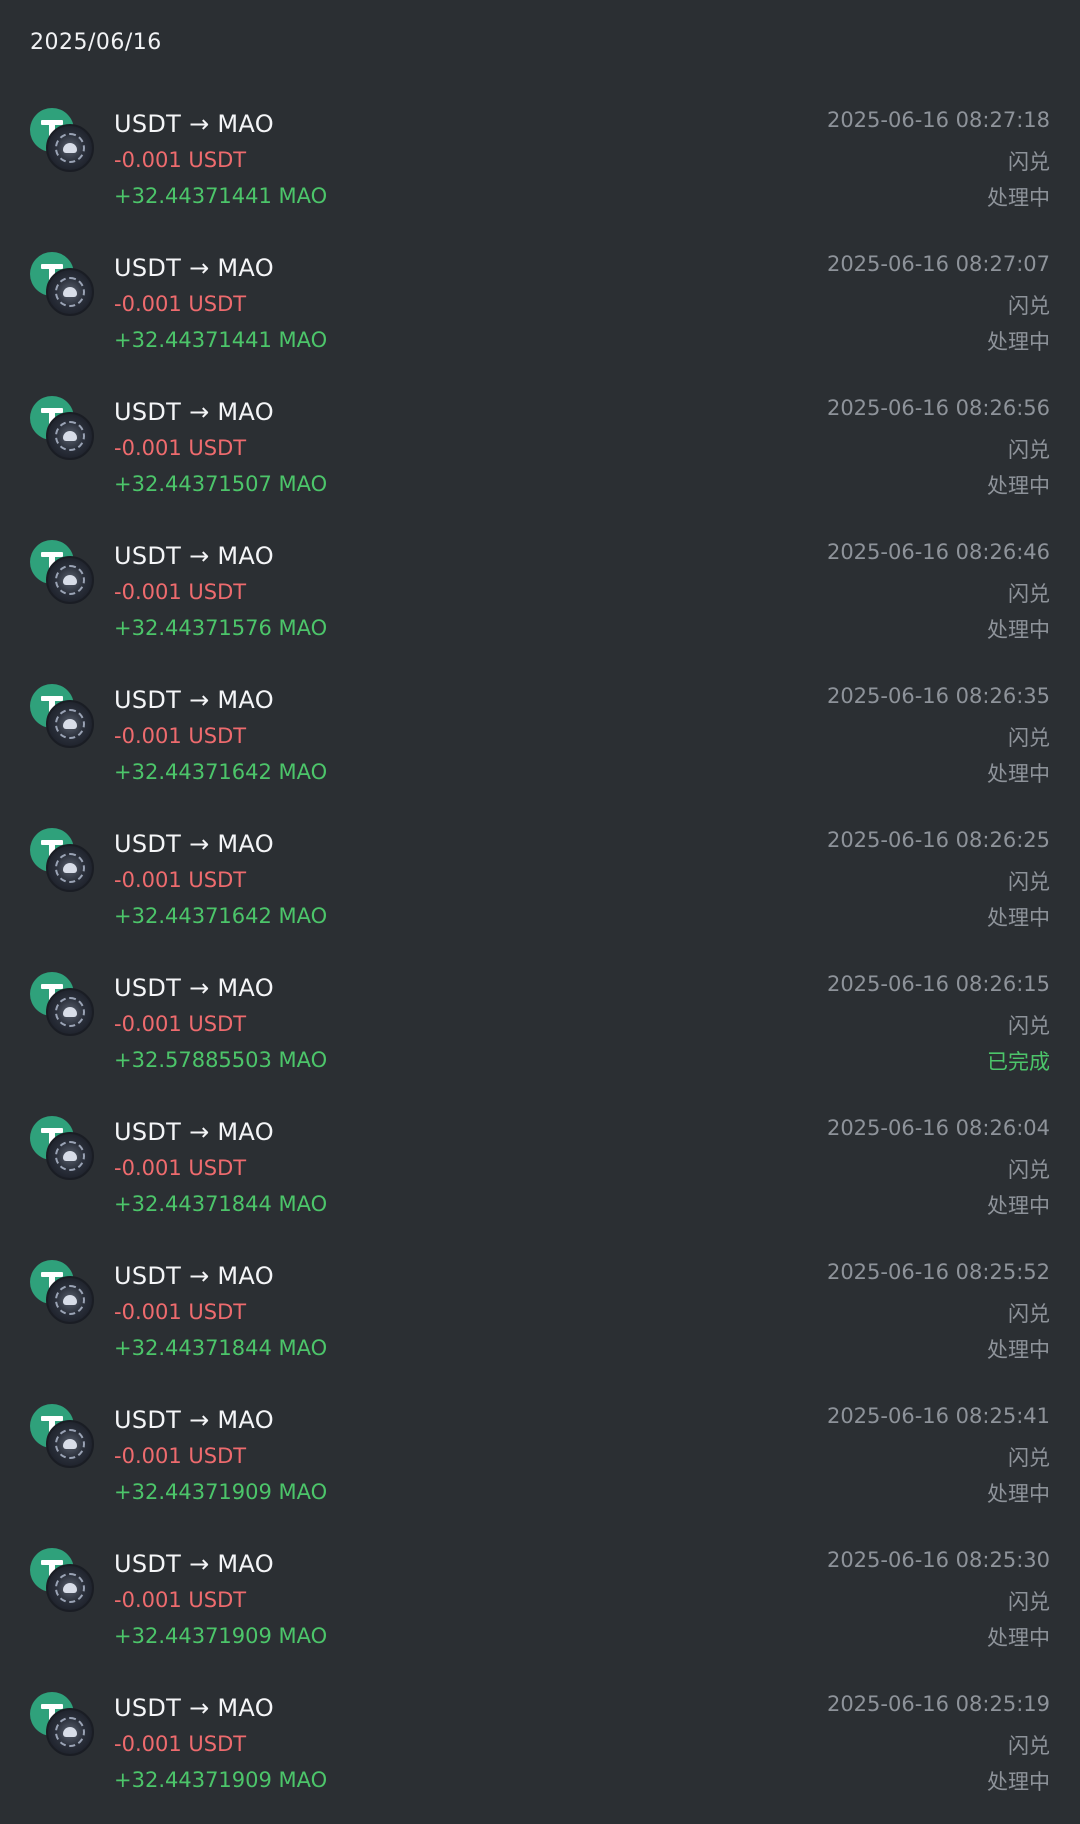  Describe the element at coordinates (938, 1704) in the screenshot. I see `transaction-time: 2025-06-16 08:25:19` at that location.